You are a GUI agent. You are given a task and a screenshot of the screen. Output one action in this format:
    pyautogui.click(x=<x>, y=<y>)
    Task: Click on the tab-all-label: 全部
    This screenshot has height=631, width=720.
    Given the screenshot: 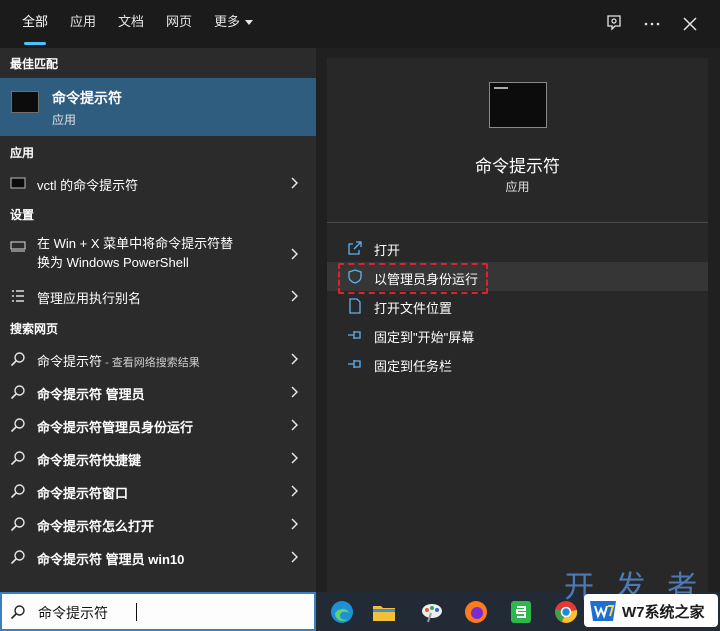 What is the action you would take?
    pyautogui.click(x=35, y=21)
    